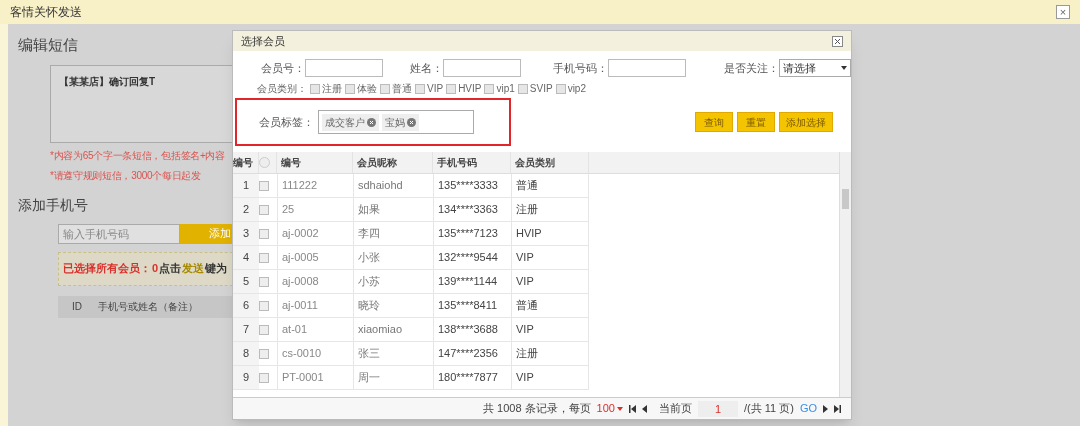 Image resolution: width=1080 pixels, height=426 pixels. I want to click on row-number: 3, so click(246, 233).